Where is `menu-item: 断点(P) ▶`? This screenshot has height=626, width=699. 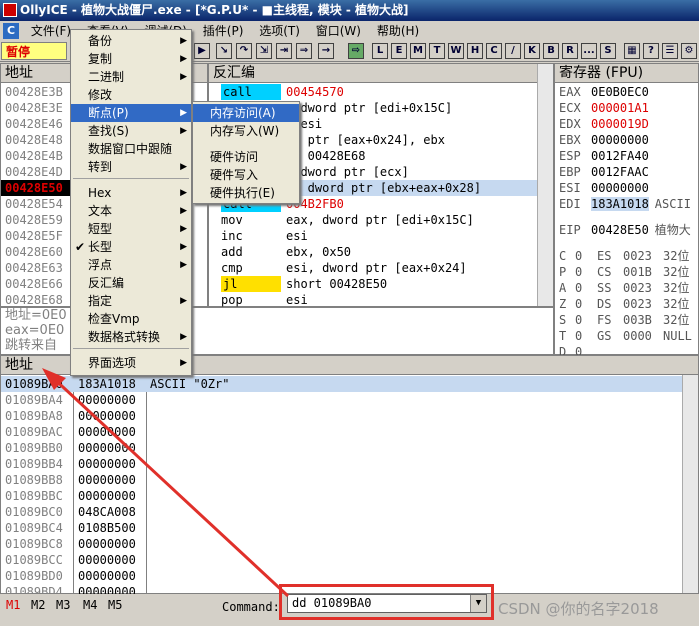
menu-item: 断点(P) ▶ is located at coordinates (131, 113).